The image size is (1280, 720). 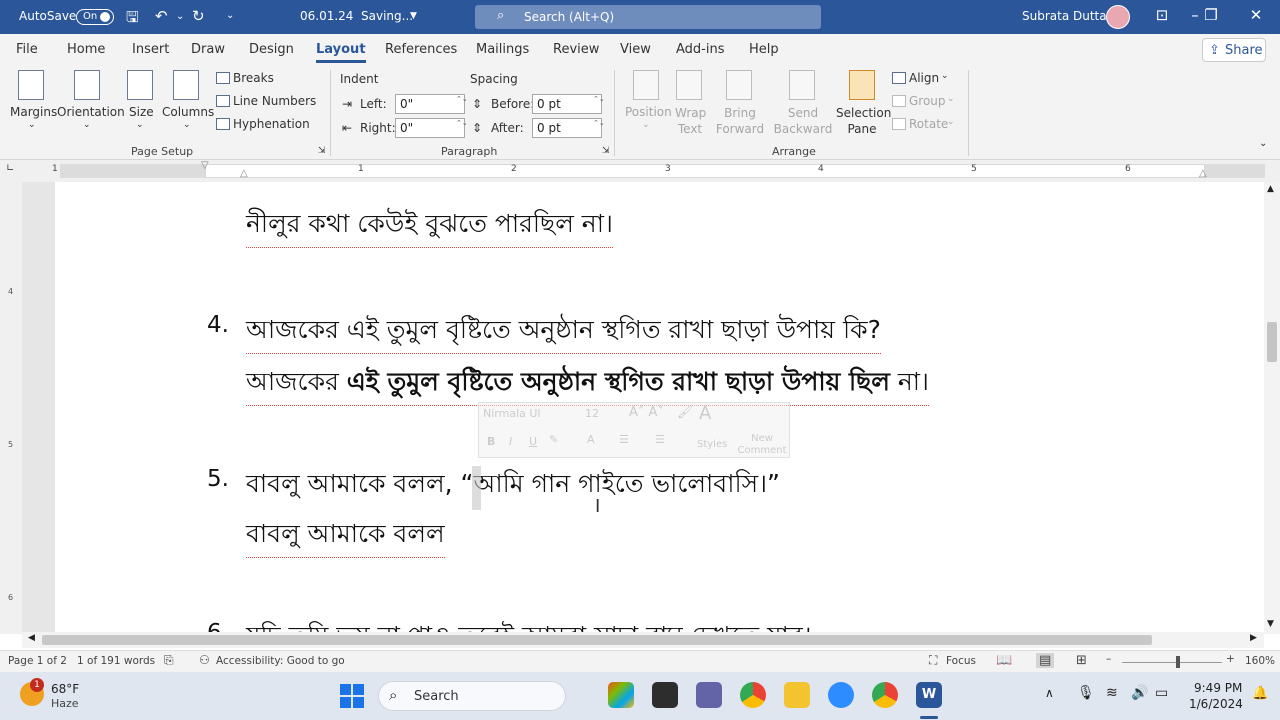 What do you see at coordinates (491, 441) in the screenshot?
I see `bold-icon: B` at bounding box center [491, 441].